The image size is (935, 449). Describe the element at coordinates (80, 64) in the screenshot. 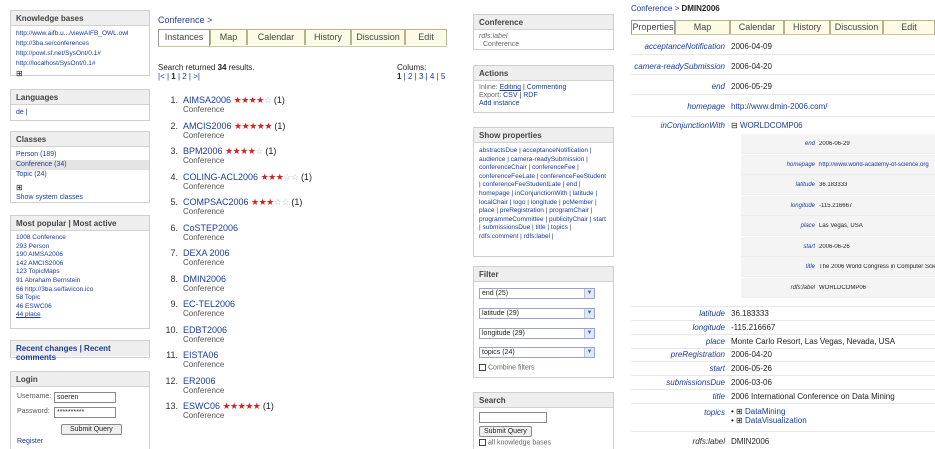

I see `kb-link: http://localhost/SysOnt/0.1#` at that location.